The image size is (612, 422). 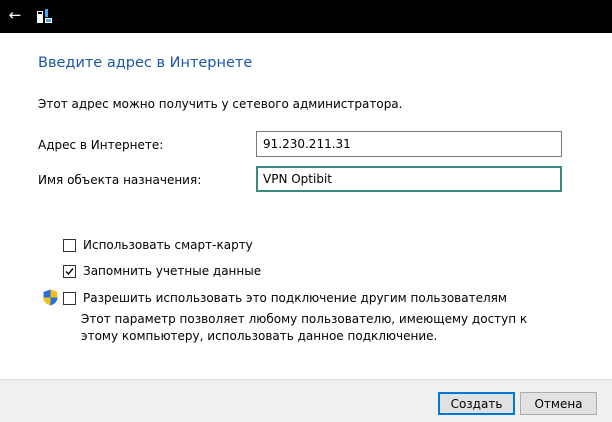 I want to click on uac-shield-icon, so click(x=50, y=297).